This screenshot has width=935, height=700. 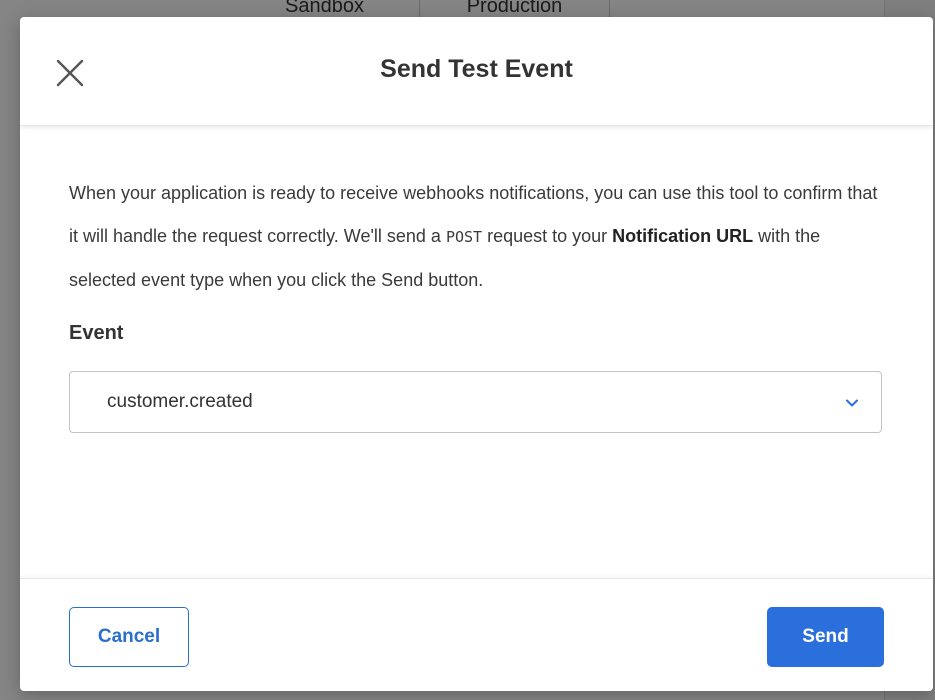 I want to click on event-select-value: customer.created, so click(x=180, y=401).